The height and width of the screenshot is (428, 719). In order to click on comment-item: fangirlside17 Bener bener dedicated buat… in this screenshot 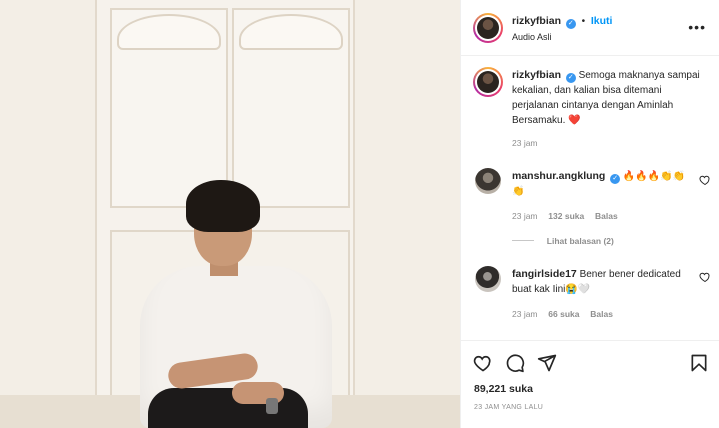, I will do `click(602, 293)`.